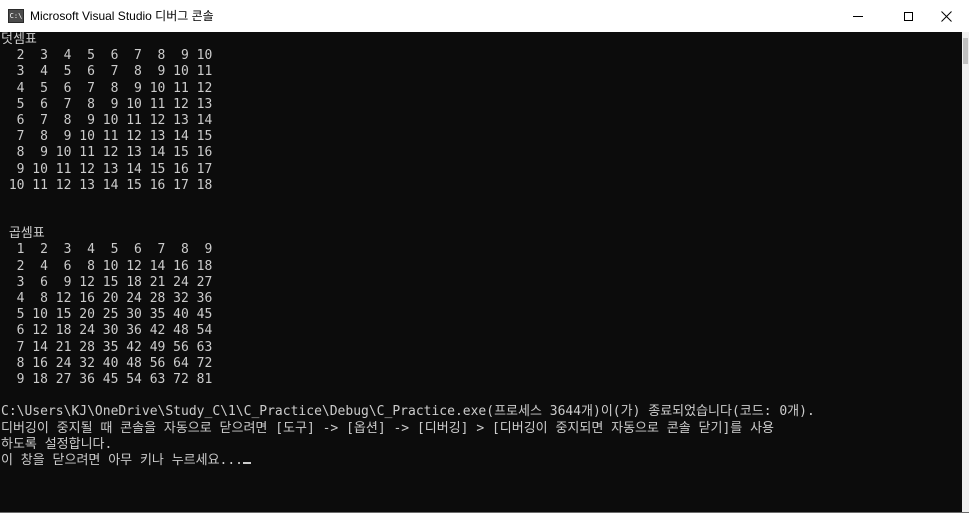 The width and height of the screenshot is (969, 513). I want to click on console-line: 1 2 3 4 5 6 7 8 9, so click(107, 250).